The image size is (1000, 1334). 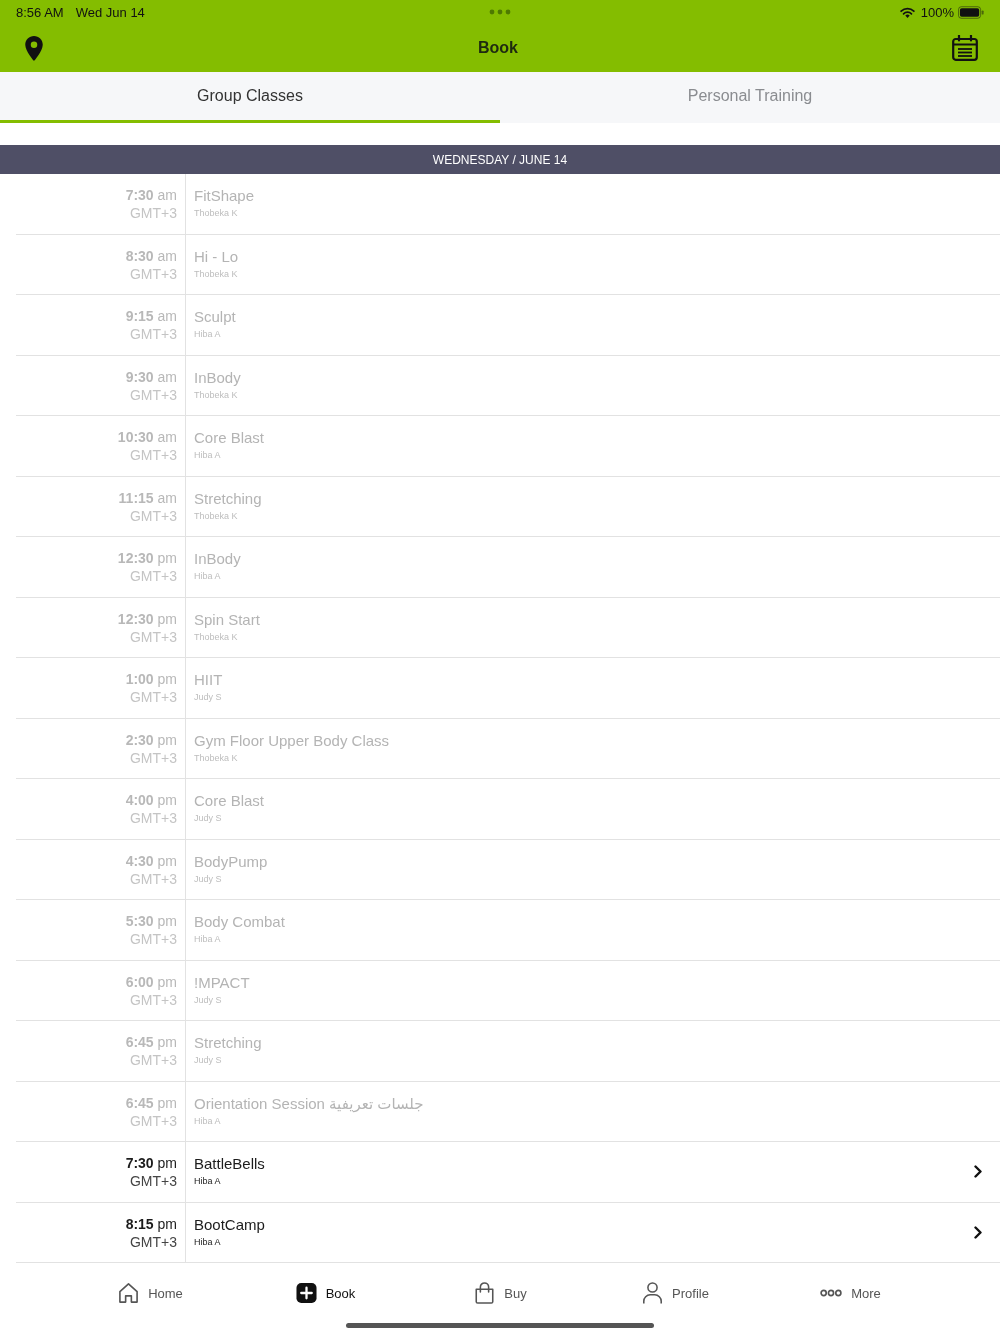 I want to click on class-name: HIIT, so click(x=208, y=679).